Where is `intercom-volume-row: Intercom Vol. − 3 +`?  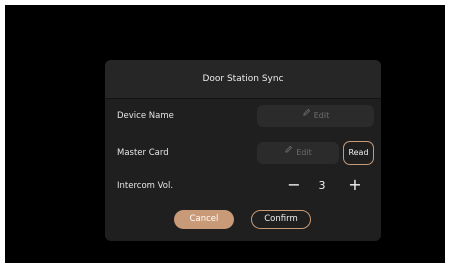 intercom-volume-row: Intercom Vol. − 3 + is located at coordinates (243, 186).